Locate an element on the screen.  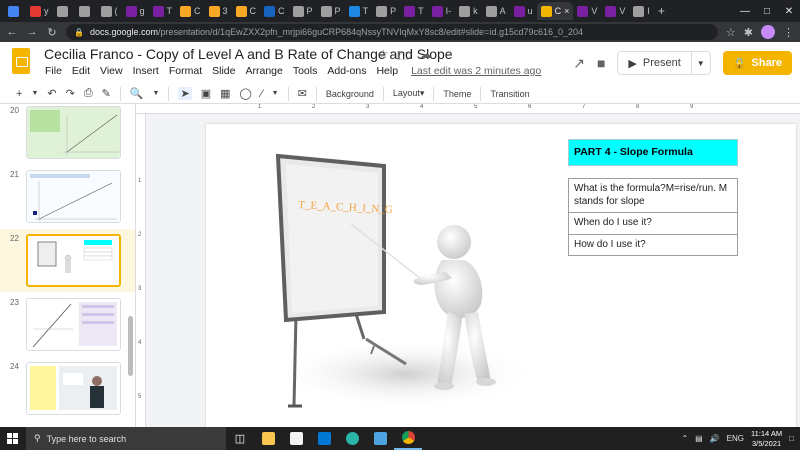
undo-icon: ↶ is located at coordinates (51, 93).